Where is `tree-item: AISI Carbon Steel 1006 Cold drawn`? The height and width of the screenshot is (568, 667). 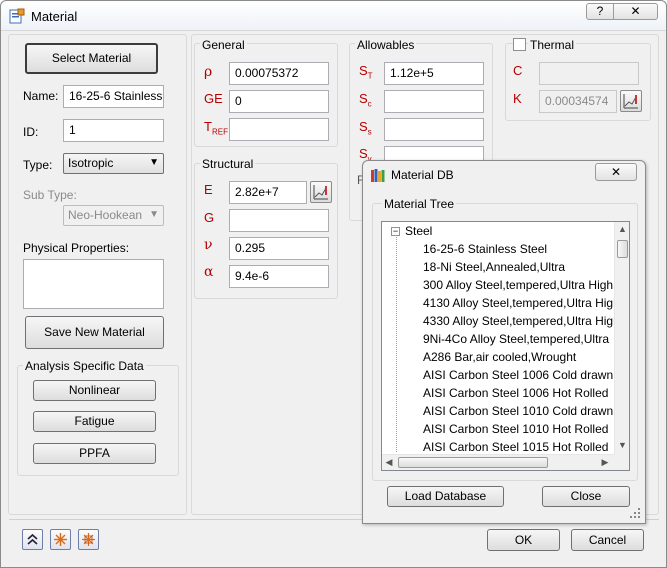
tree-item: AISI Carbon Steel 1006 Cold drawn is located at coordinates (518, 375).